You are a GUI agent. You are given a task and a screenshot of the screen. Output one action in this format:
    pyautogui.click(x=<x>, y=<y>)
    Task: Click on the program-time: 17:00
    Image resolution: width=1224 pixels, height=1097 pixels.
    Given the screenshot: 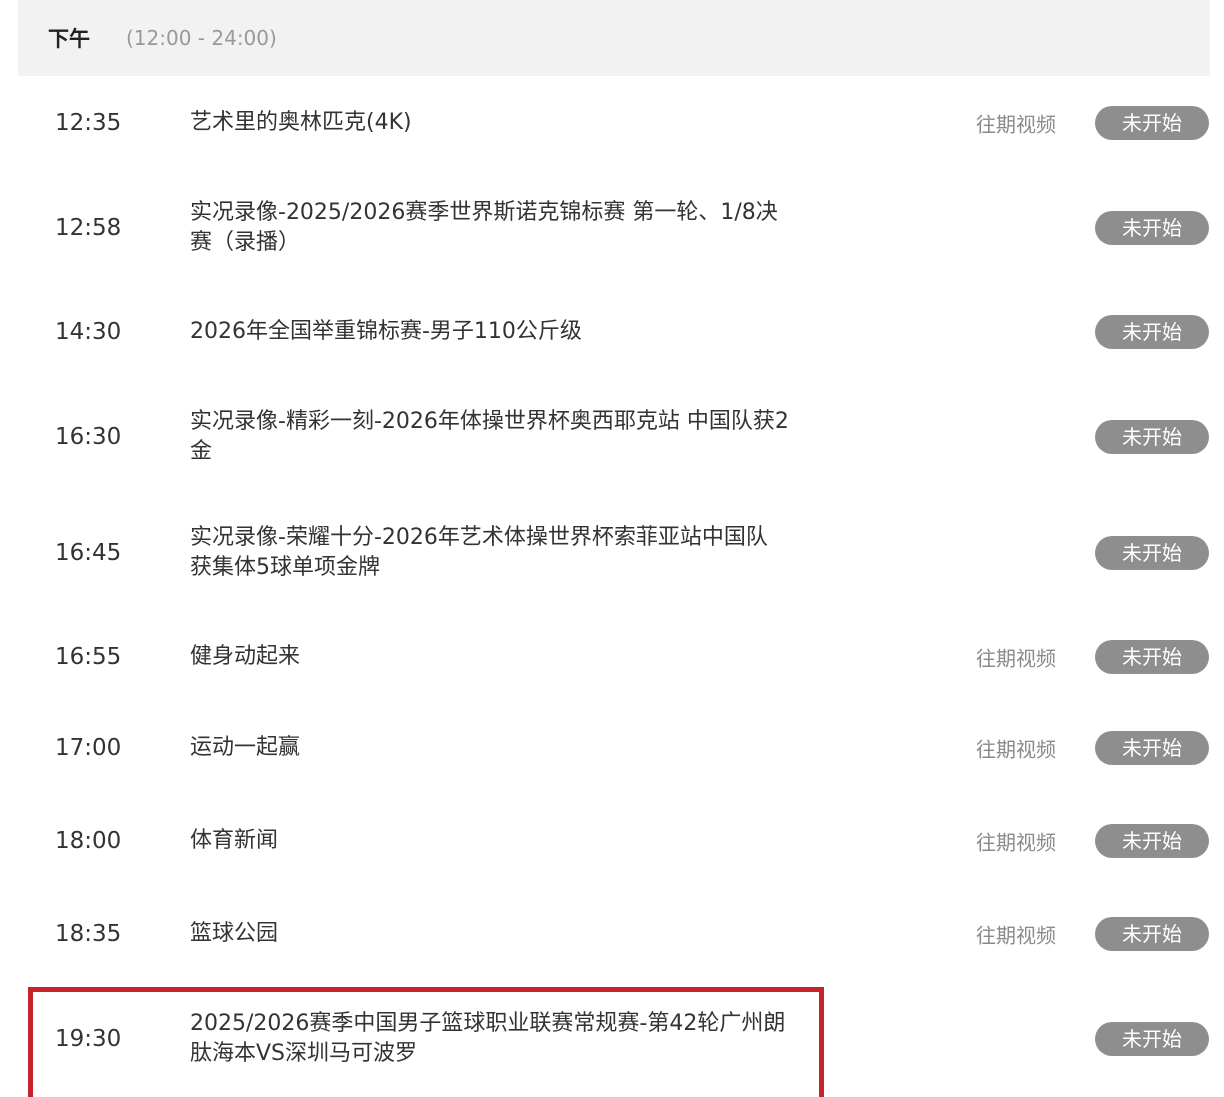 What is the action you would take?
    pyautogui.click(x=88, y=748)
    